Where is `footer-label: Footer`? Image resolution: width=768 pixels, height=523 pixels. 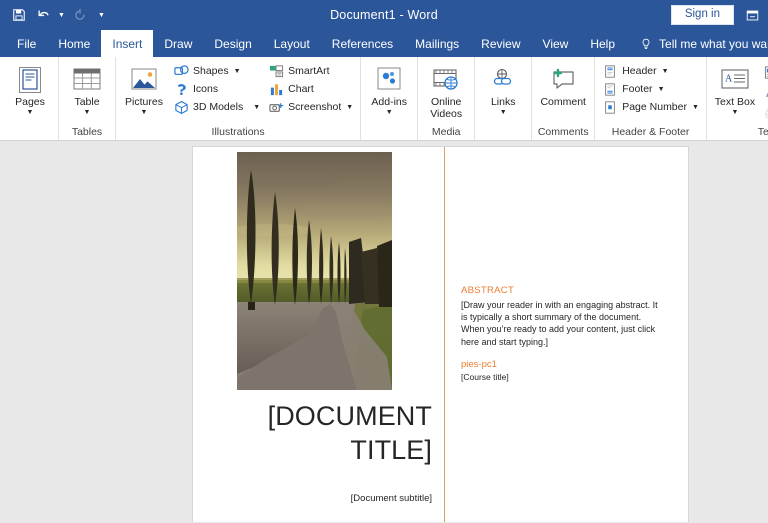
footer-label: Footer is located at coordinates (637, 89).